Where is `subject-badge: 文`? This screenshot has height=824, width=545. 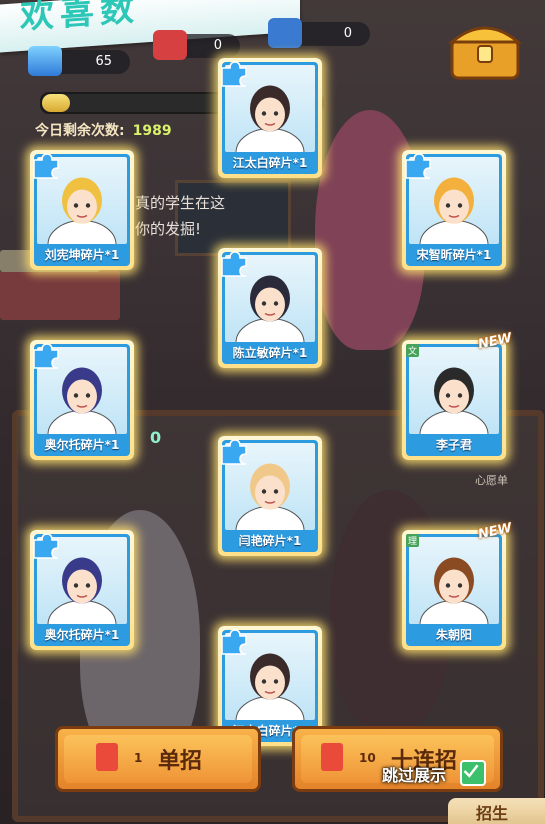
subject-badge: 文 is located at coordinates (413, 350).